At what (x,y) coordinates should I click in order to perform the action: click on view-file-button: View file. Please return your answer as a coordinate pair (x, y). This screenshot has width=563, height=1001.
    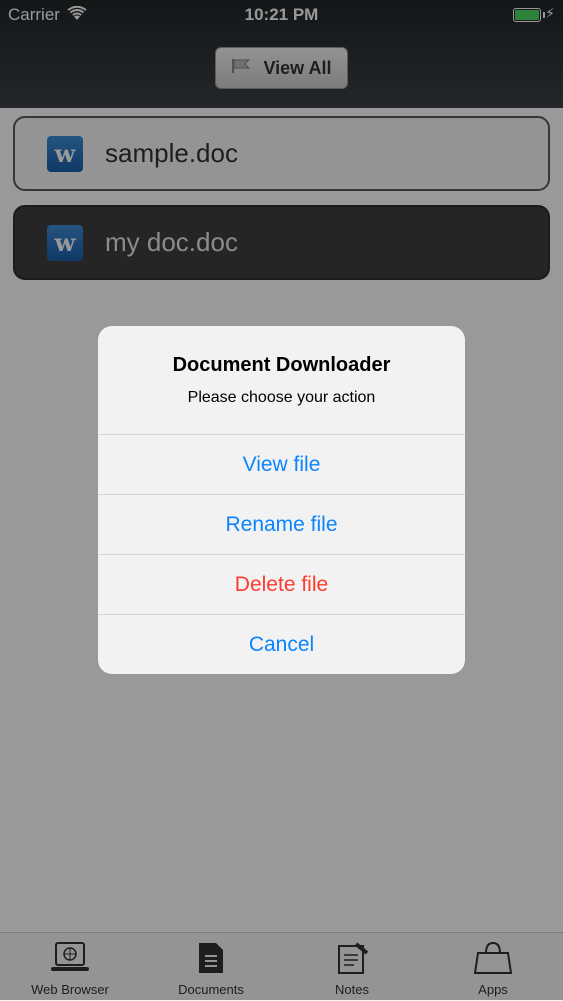
    Looking at the image, I should click on (281, 464).